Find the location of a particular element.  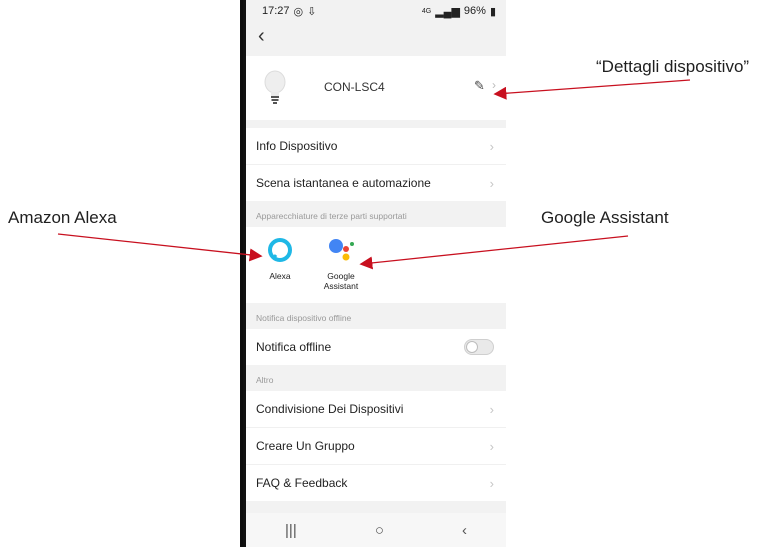

offline-notification-row: Notifica offline is located at coordinates (376, 347).